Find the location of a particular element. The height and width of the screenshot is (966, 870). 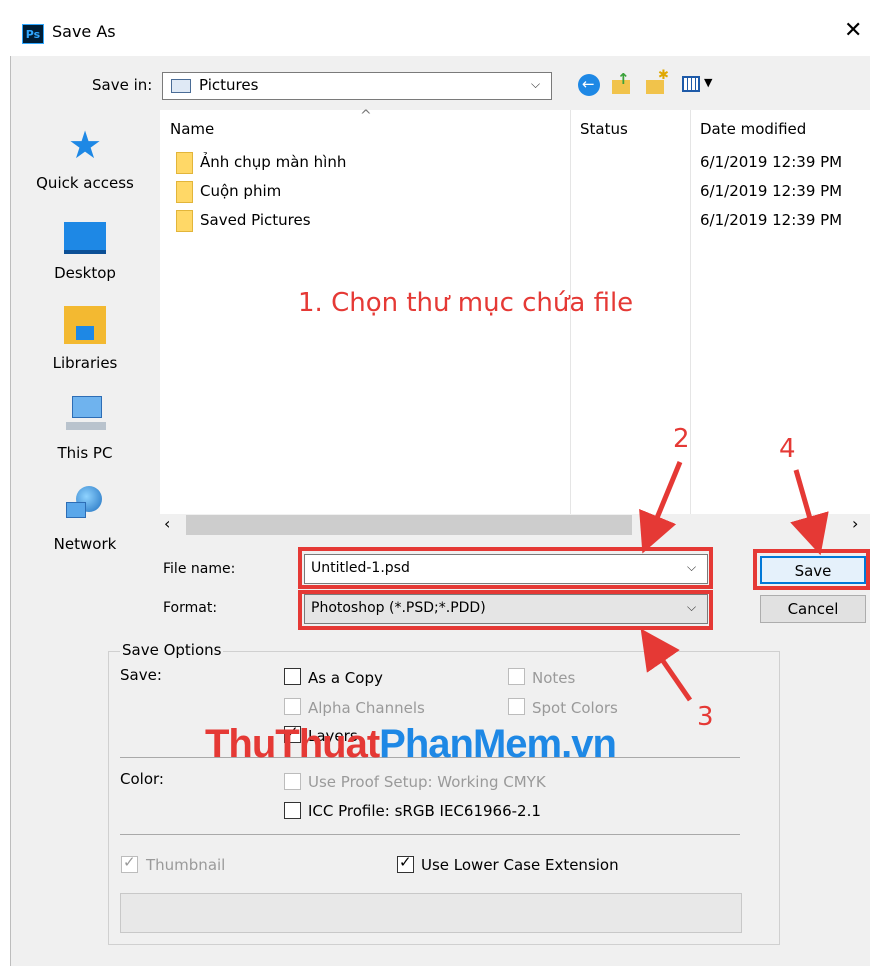

arrow-step2 is located at coordinates (661, 507).